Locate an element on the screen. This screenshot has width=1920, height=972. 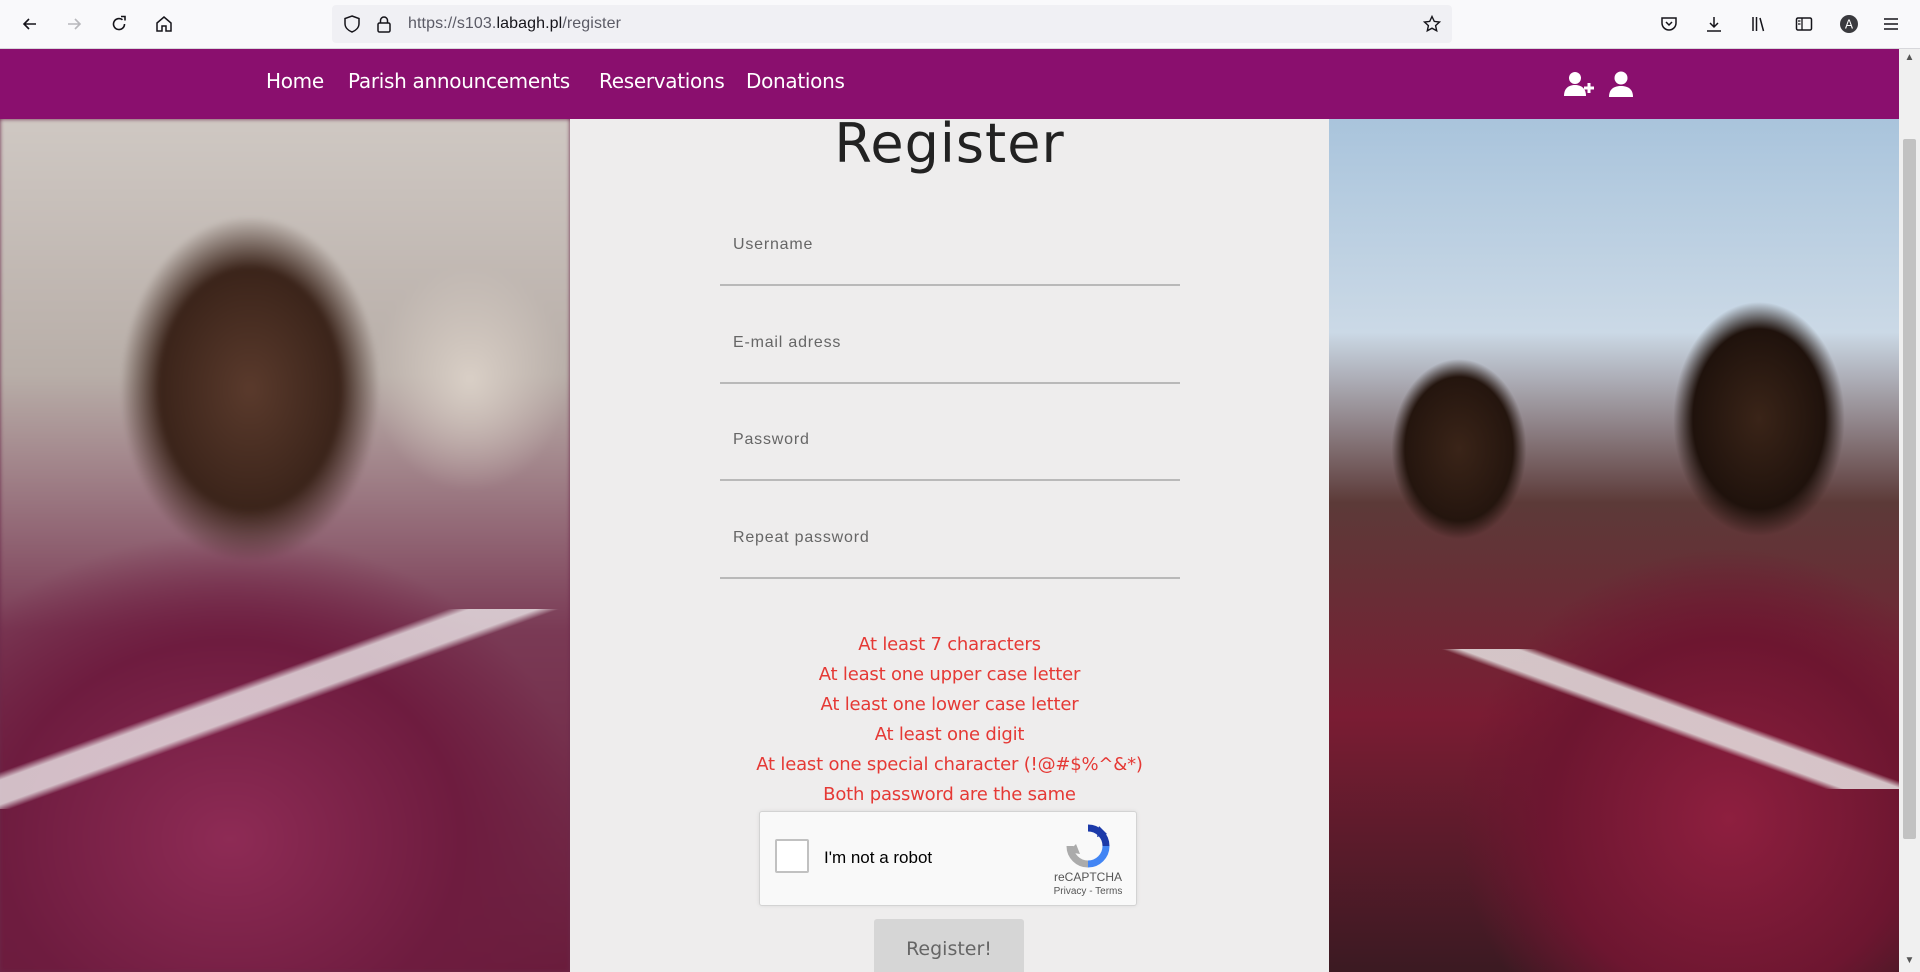
rule-digit: At least one digit is located at coordinates (949, 734).